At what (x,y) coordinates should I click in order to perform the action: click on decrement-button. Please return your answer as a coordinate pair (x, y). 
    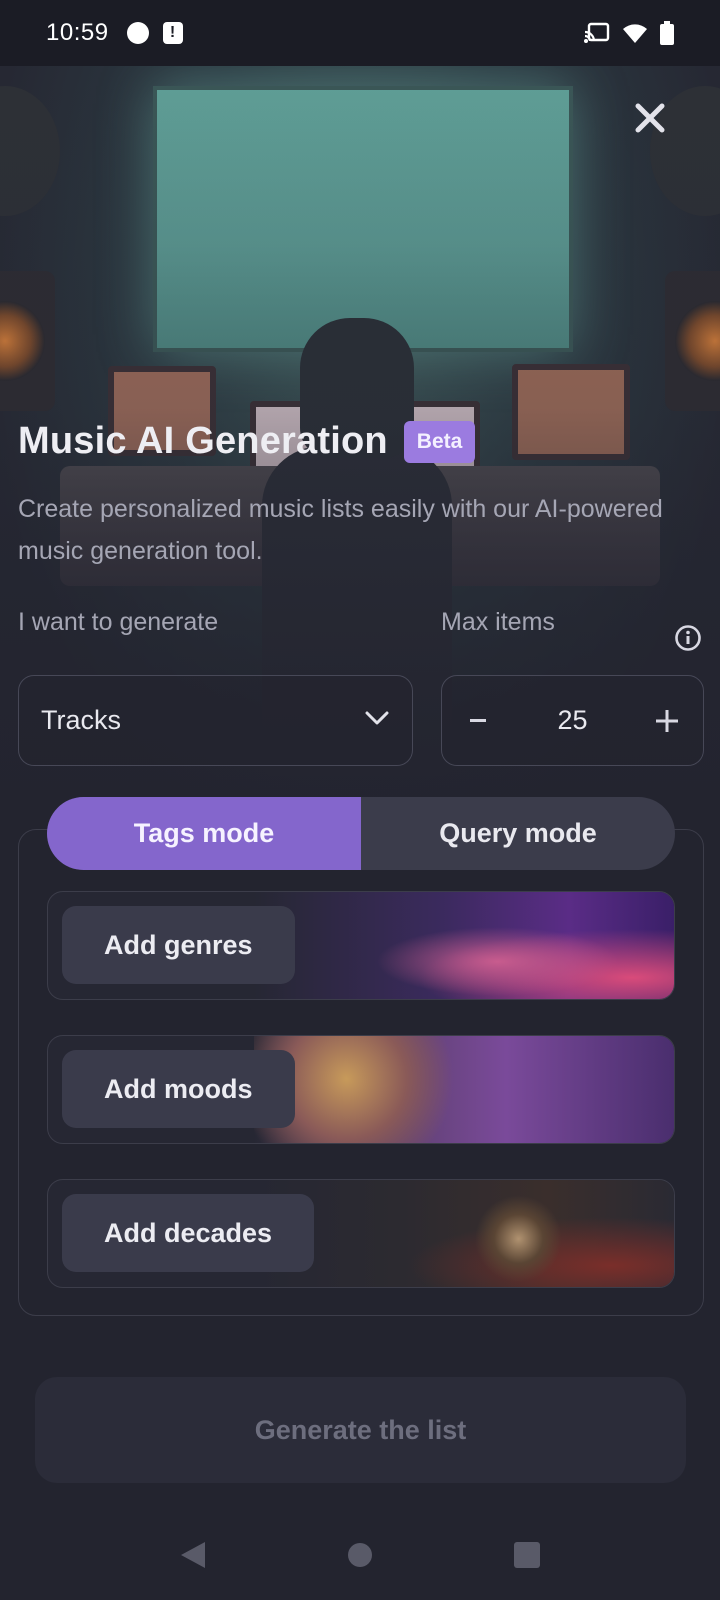
    Looking at the image, I should click on (478, 720).